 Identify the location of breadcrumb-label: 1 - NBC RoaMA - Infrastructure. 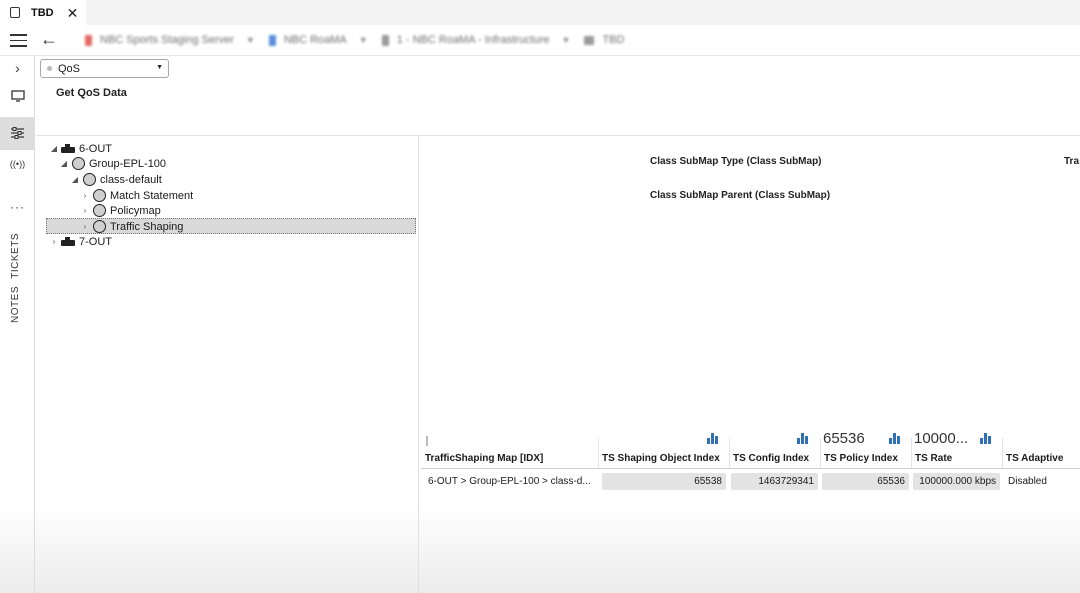
(473, 40).